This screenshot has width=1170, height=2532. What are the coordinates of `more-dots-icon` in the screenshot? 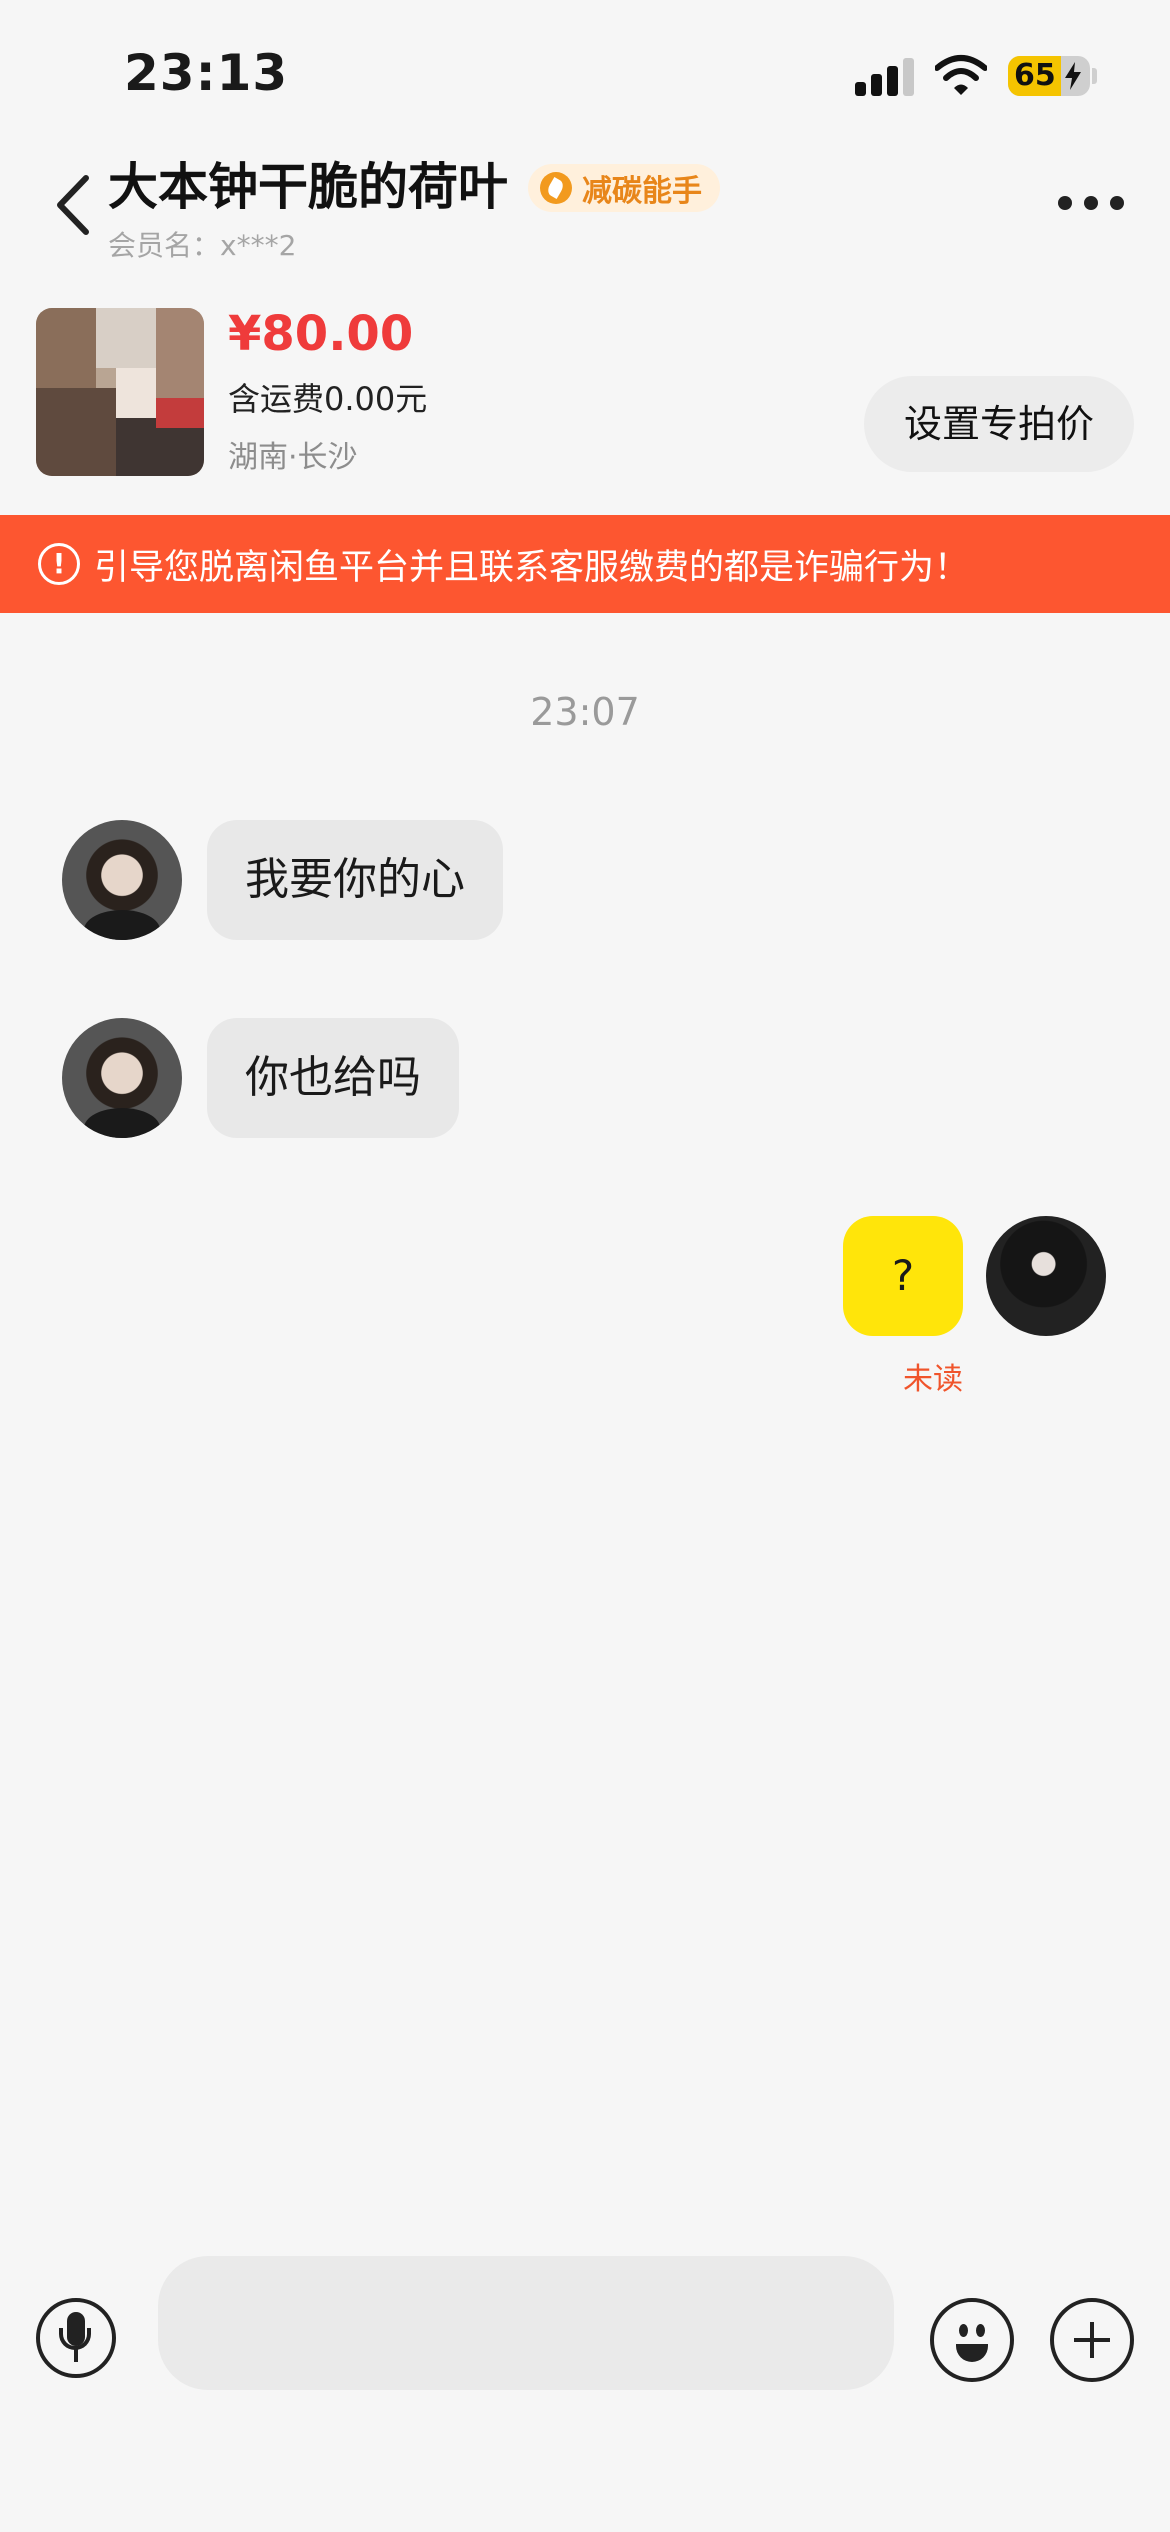 It's located at (1091, 206).